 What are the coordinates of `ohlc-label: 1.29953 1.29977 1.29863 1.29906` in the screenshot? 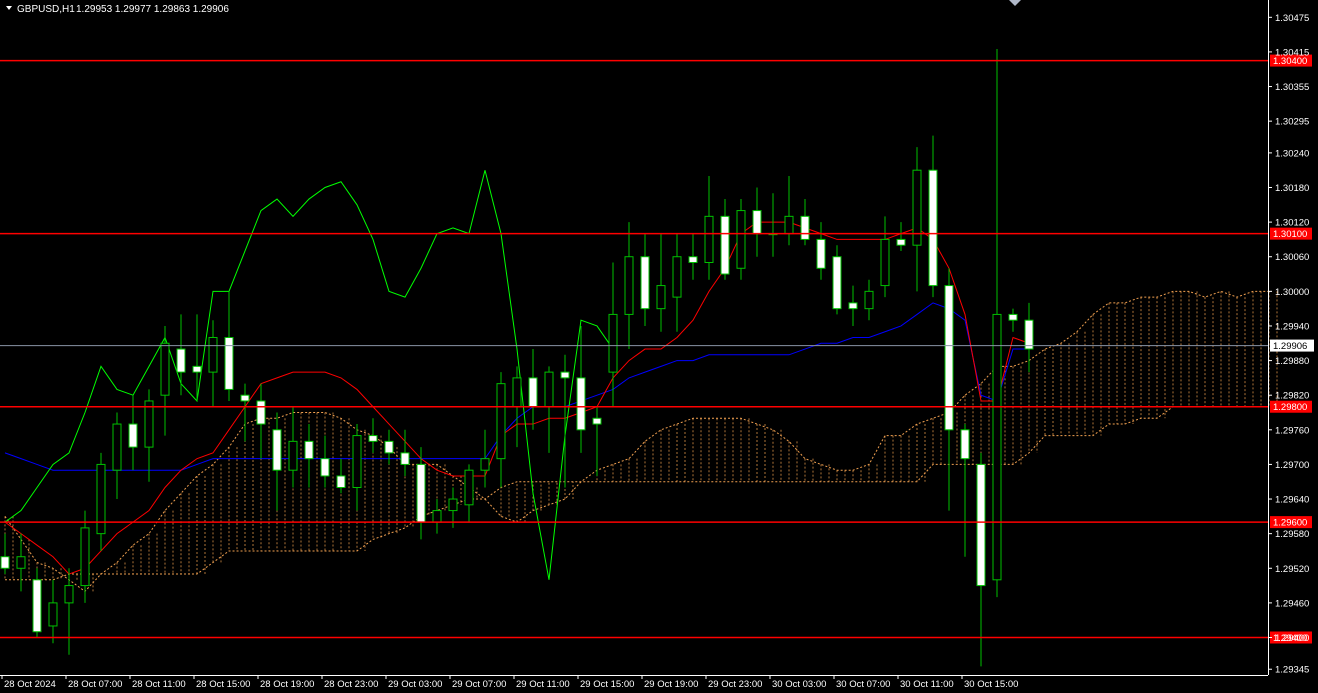 It's located at (152, 9).